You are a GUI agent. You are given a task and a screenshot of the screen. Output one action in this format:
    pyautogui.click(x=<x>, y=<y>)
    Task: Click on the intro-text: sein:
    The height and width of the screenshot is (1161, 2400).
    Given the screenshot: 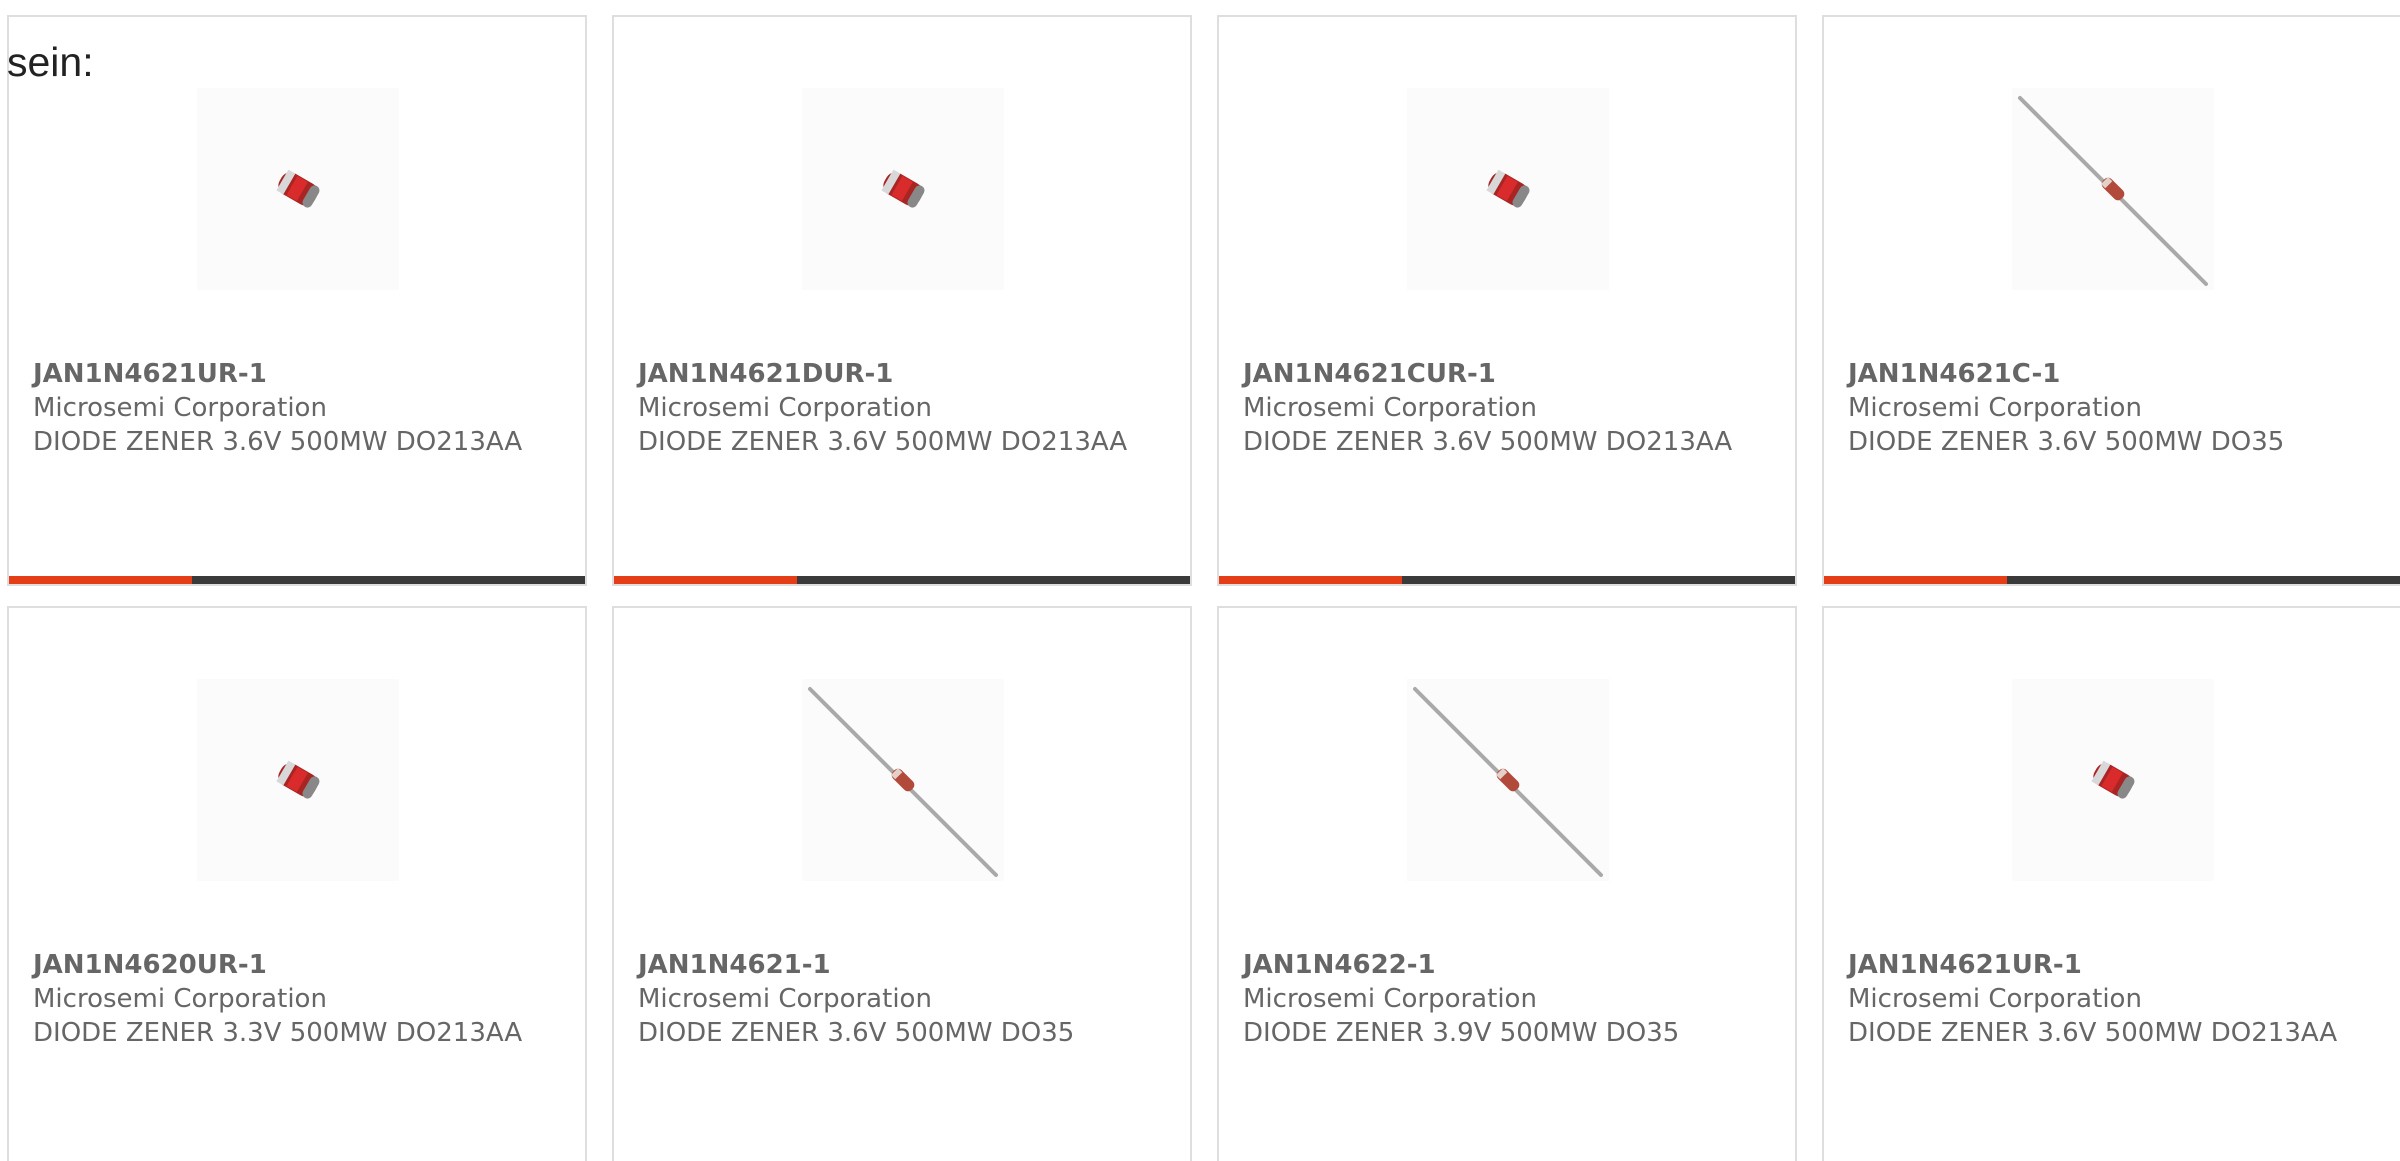 What is the action you would take?
    pyautogui.click(x=50, y=62)
    